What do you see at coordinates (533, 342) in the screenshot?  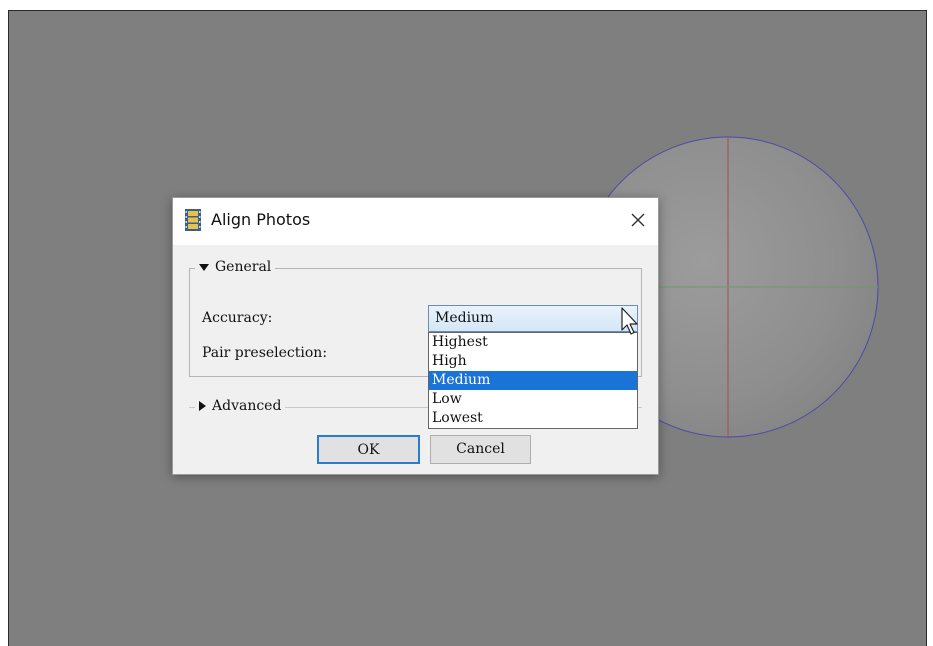 I see `accuracy-option-highest: Highest` at bounding box center [533, 342].